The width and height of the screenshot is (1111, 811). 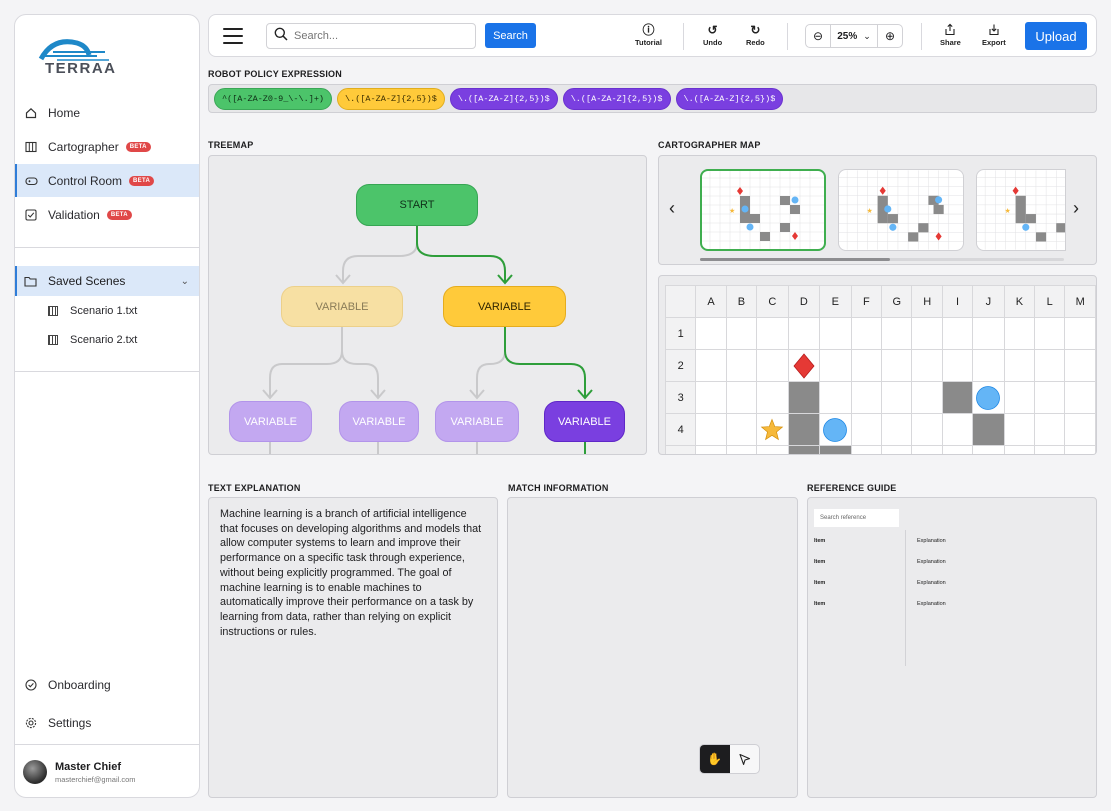 What do you see at coordinates (1076, 208) in the screenshot?
I see `chevron-right-icon: ›` at bounding box center [1076, 208].